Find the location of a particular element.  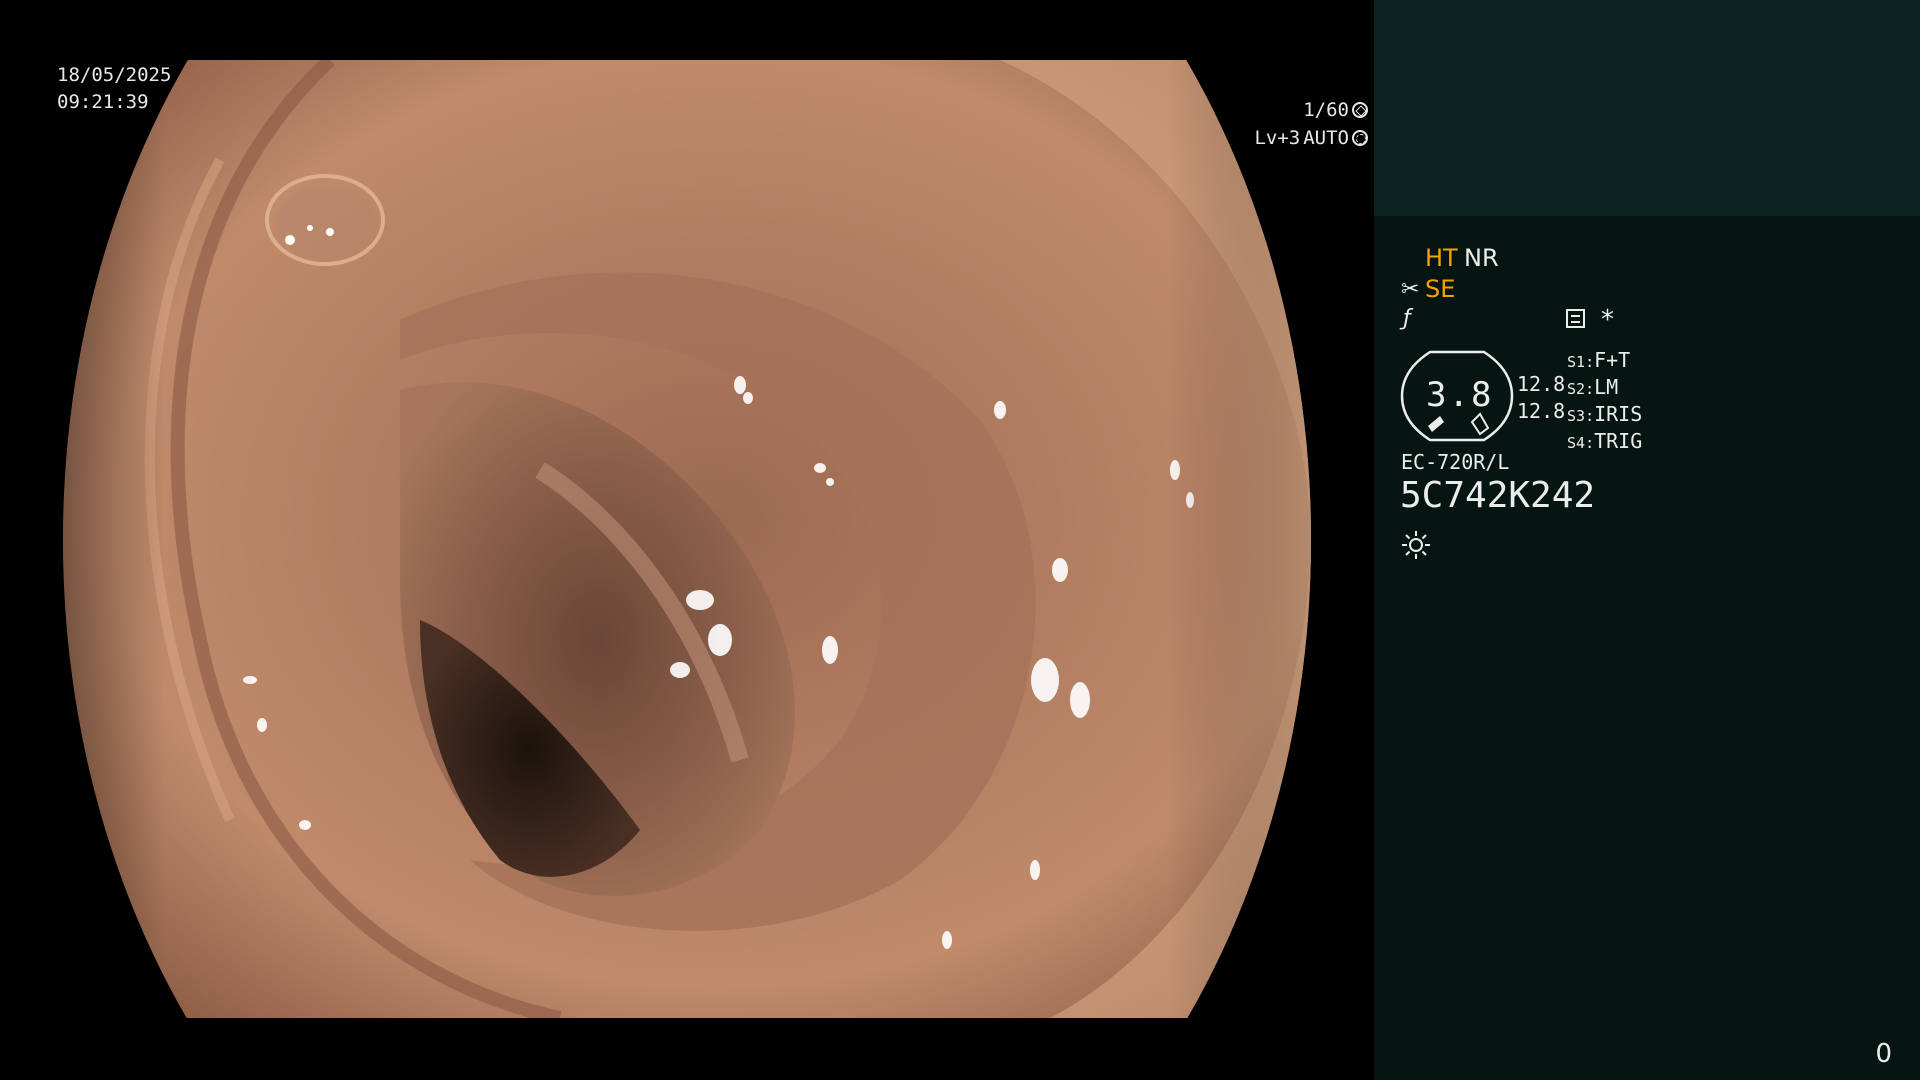

light-icon is located at coordinates (1416, 545).